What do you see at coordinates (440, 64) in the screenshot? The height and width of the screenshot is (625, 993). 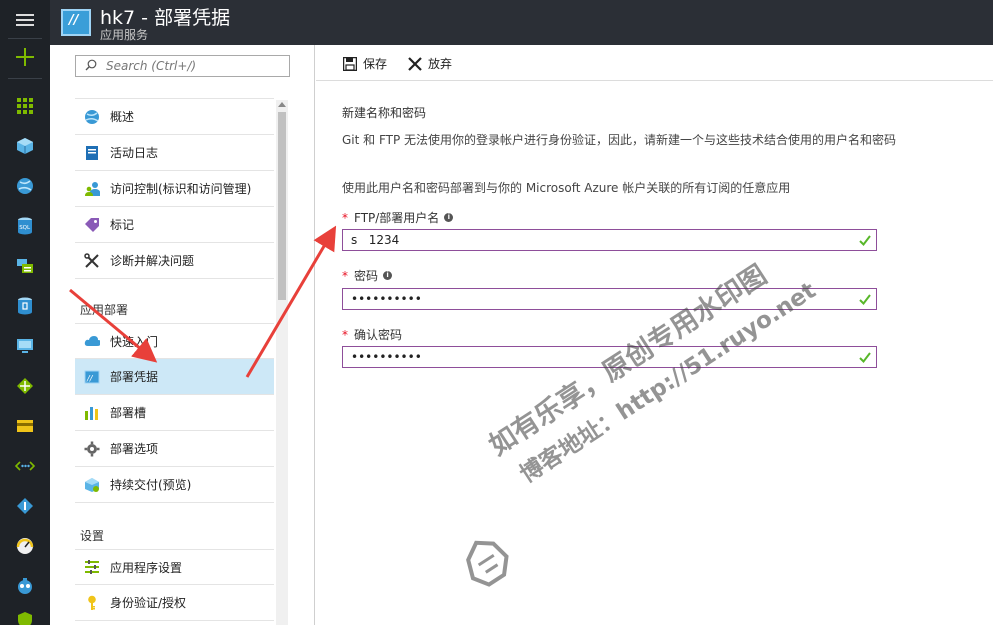 I see `discard-label: 放弃` at bounding box center [440, 64].